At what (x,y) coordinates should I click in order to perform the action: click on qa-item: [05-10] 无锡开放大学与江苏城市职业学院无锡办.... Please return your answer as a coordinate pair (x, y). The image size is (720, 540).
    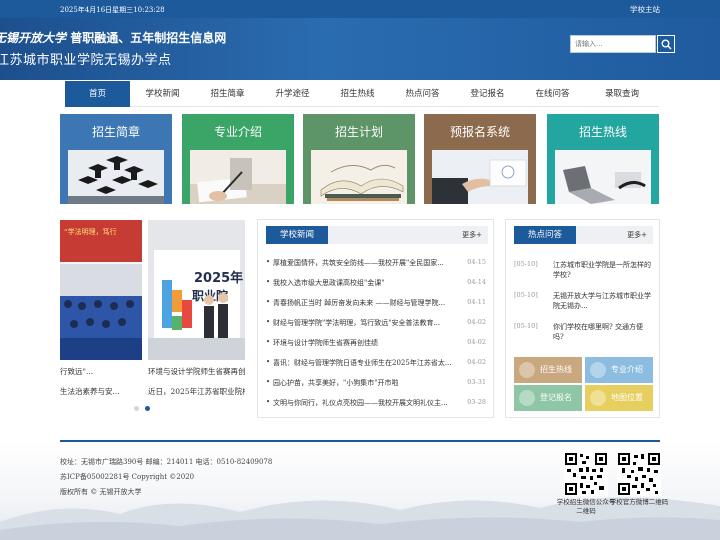
    Looking at the image, I should click on (582, 304).